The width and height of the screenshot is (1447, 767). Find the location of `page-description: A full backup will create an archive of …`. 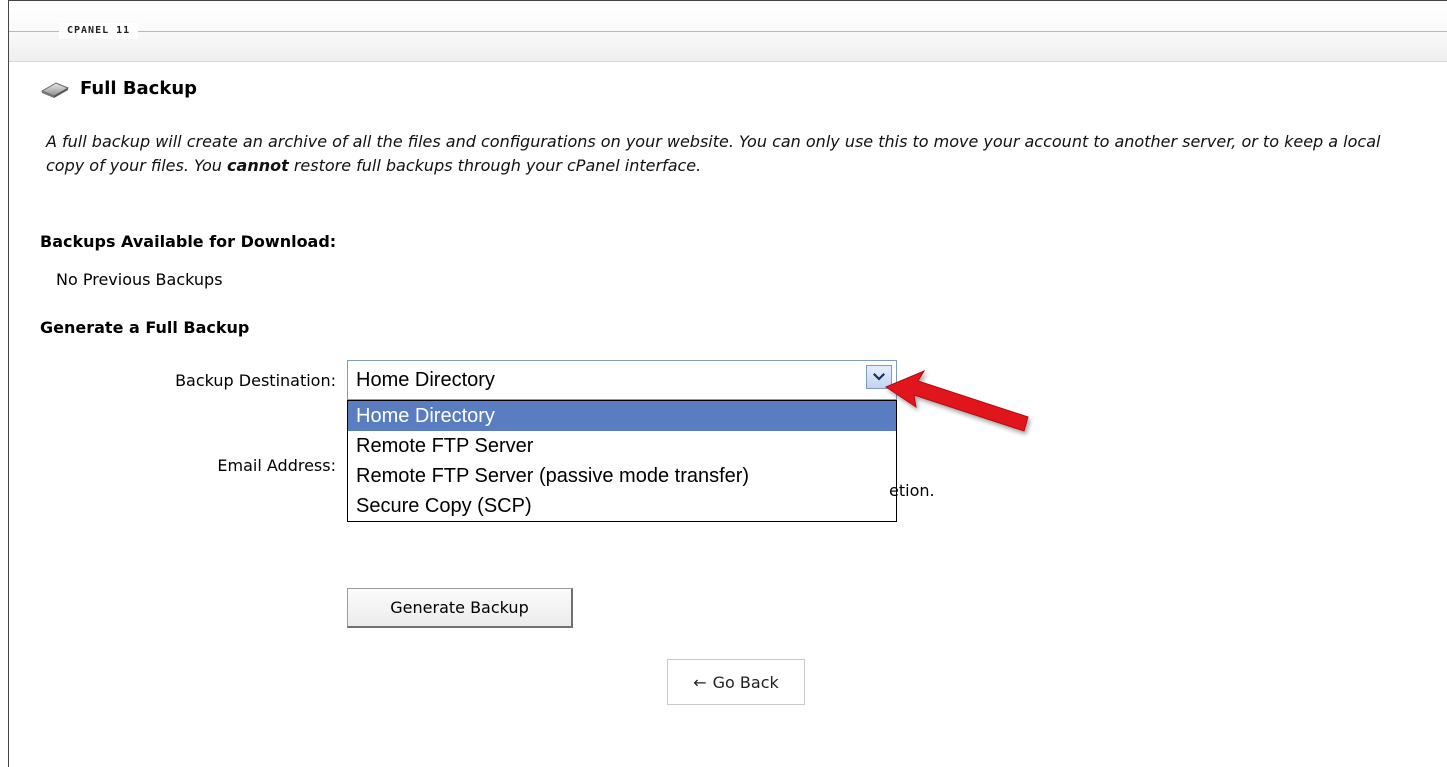

page-description: A full backup will create an archive of … is located at coordinates (716, 154).